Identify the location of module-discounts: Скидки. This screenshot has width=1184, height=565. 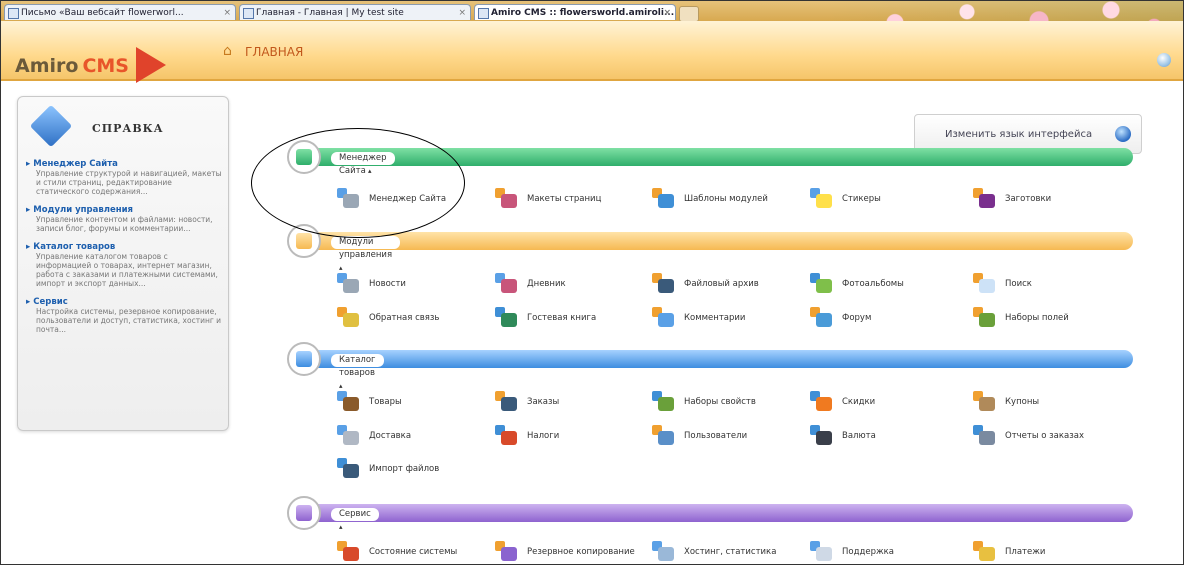
(842, 402).